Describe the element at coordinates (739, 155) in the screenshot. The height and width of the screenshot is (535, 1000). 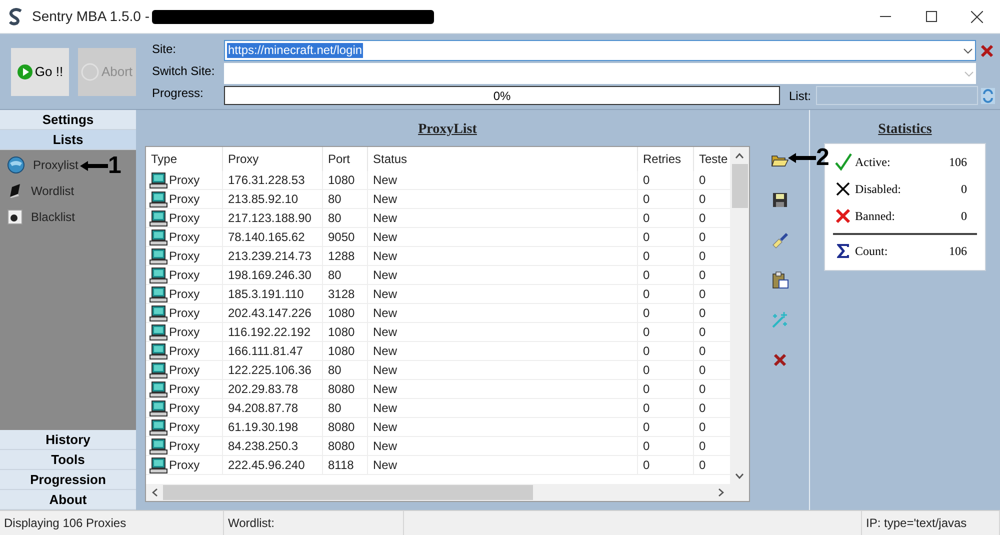
I see `chevron-up-icon` at that location.